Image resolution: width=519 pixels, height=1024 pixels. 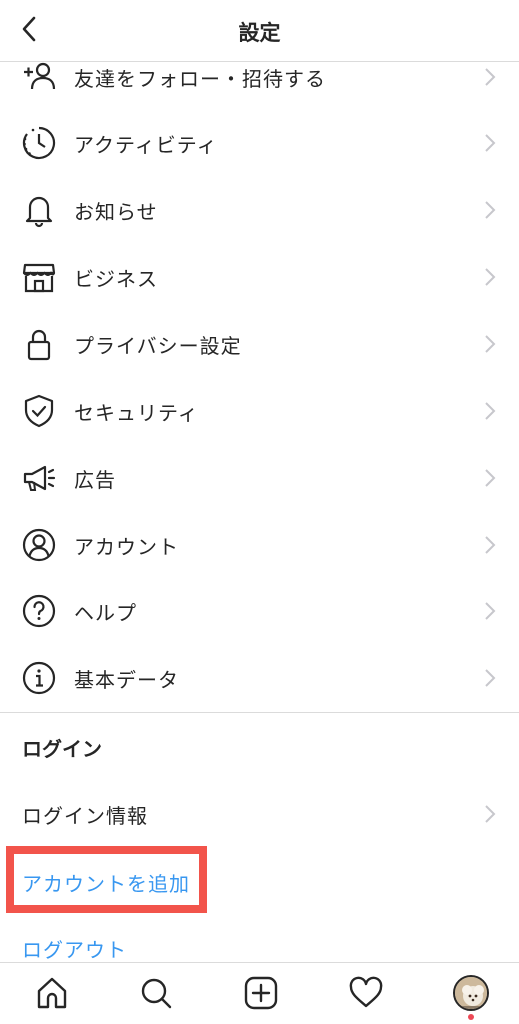 I want to click on menu-item-business: ビジネス, so click(x=259, y=277).